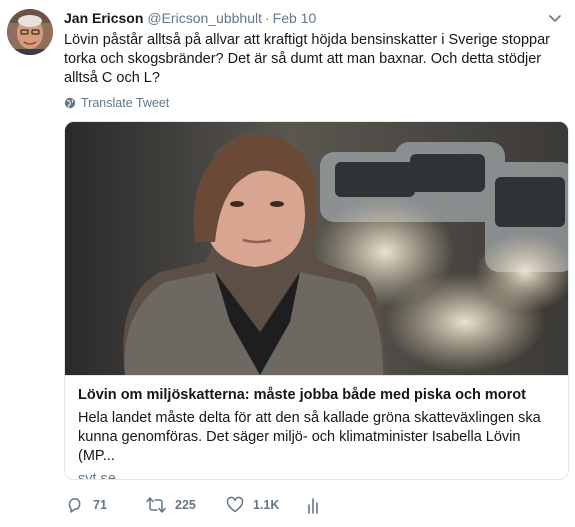  I want to click on author-avatar, so click(30, 32).